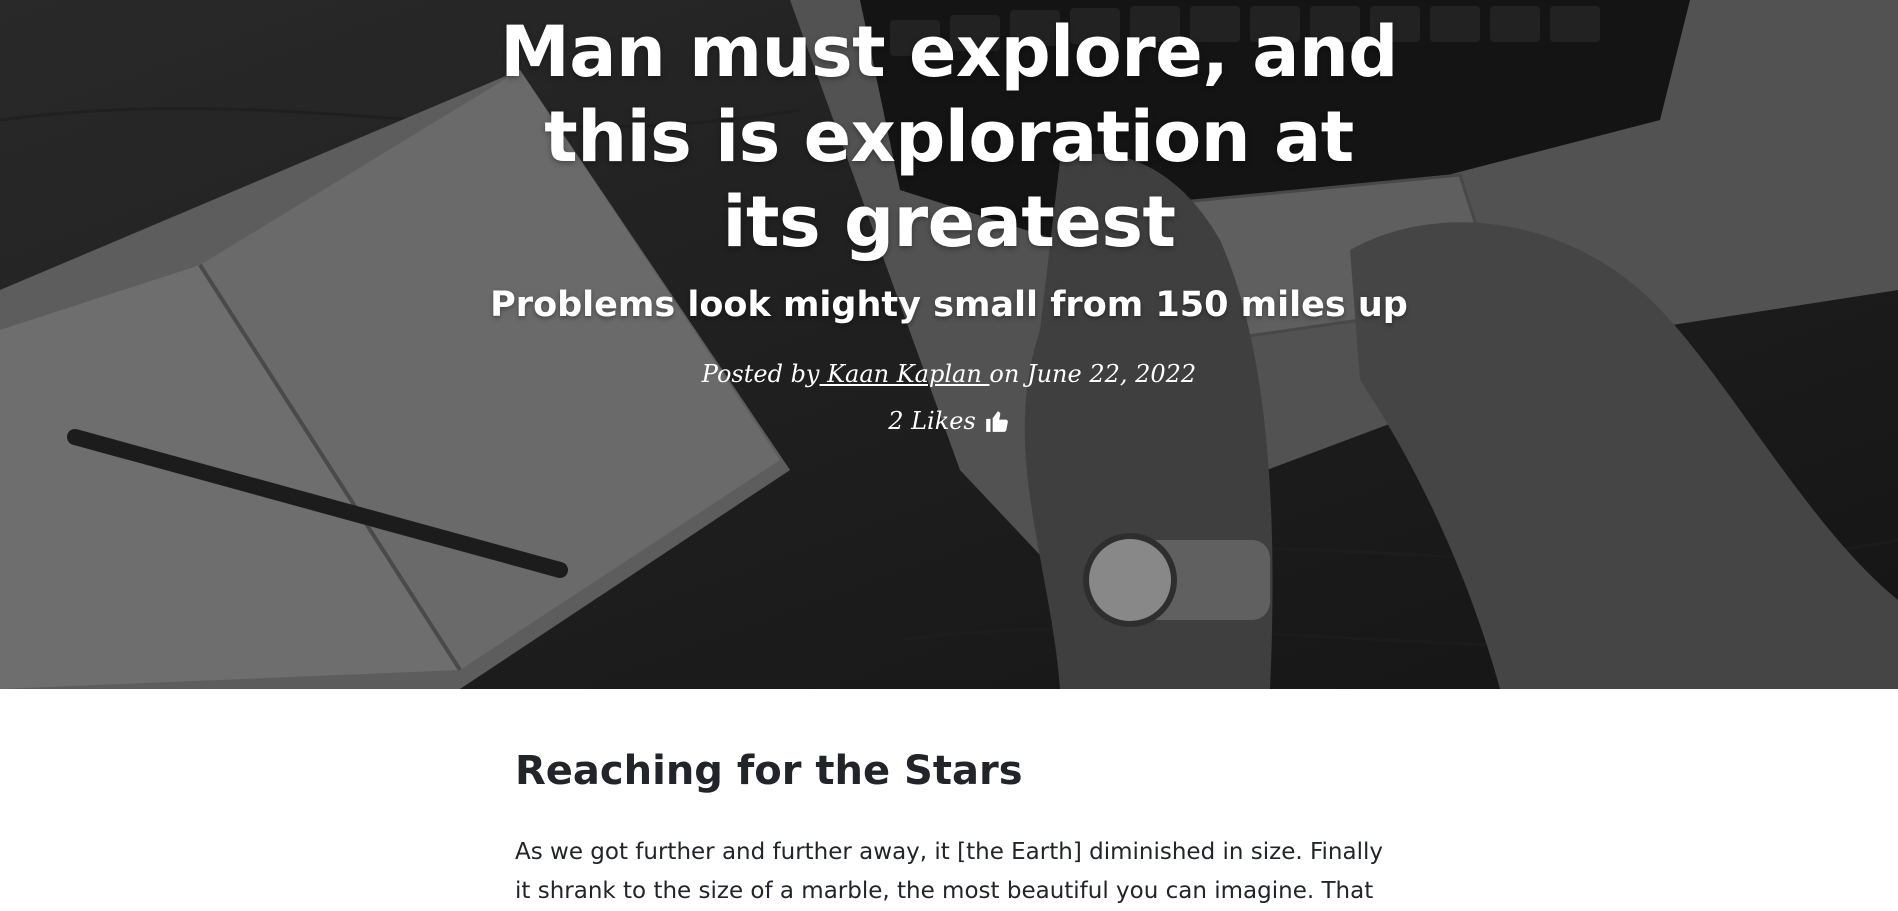  What do you see at coordinates (1093, 374) in the screenshot?
I see `meta-date: on June 22, 2022` at bounding box center [1093, 374].